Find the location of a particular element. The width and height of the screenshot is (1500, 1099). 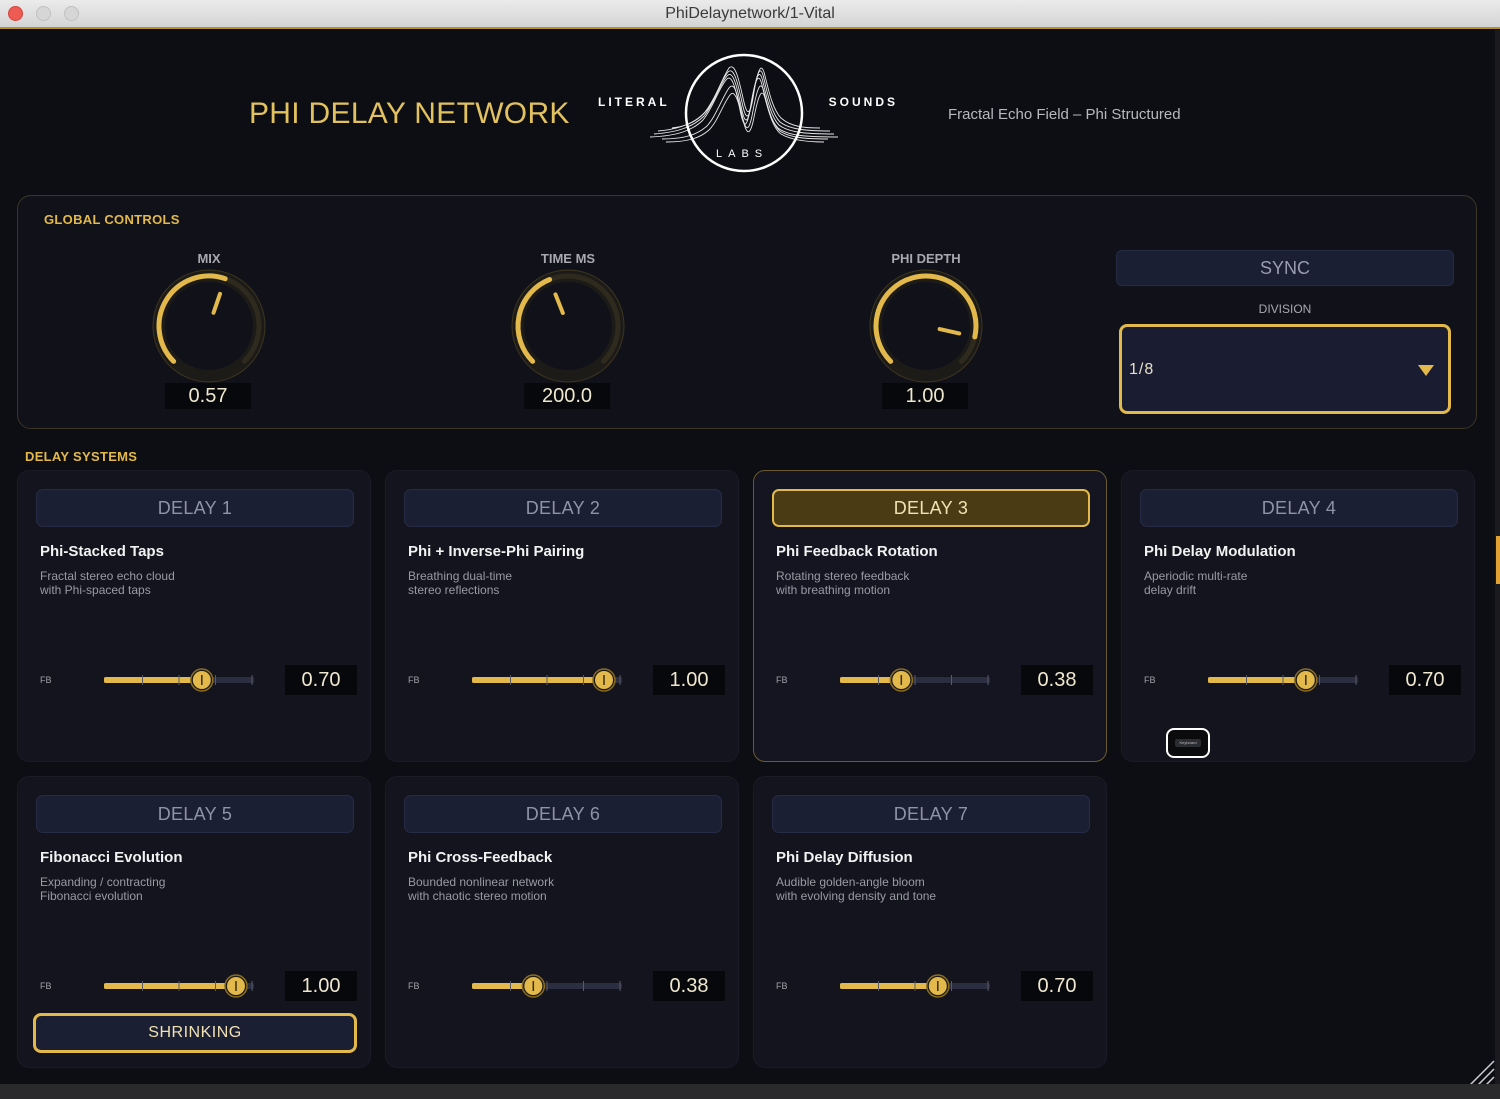

delay-description-line-2: stereo reflections is located at coordinates (454, 590).